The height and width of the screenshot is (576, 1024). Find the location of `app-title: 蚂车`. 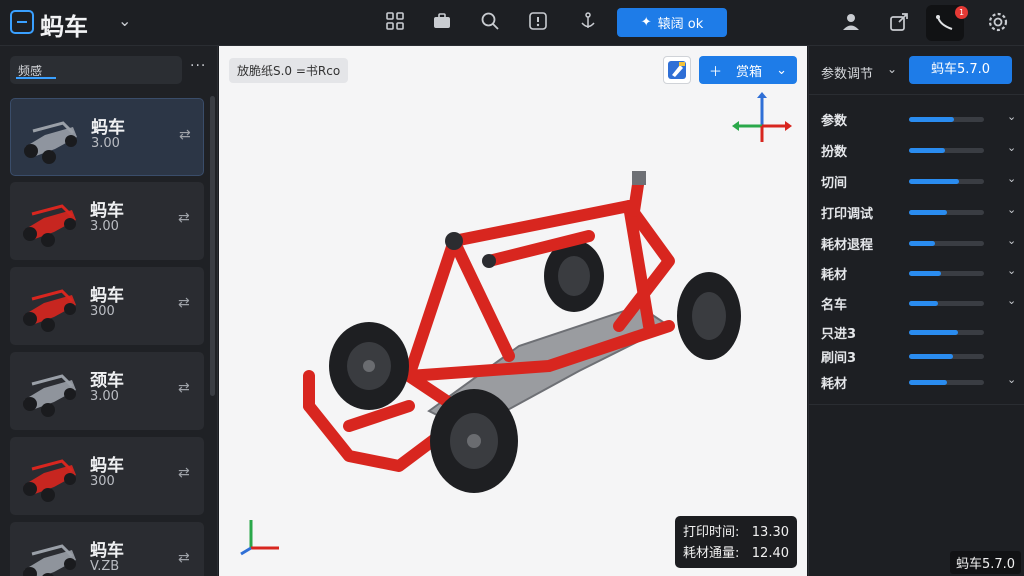

app-title: 蚂车 is located at coordinates (64, 27).